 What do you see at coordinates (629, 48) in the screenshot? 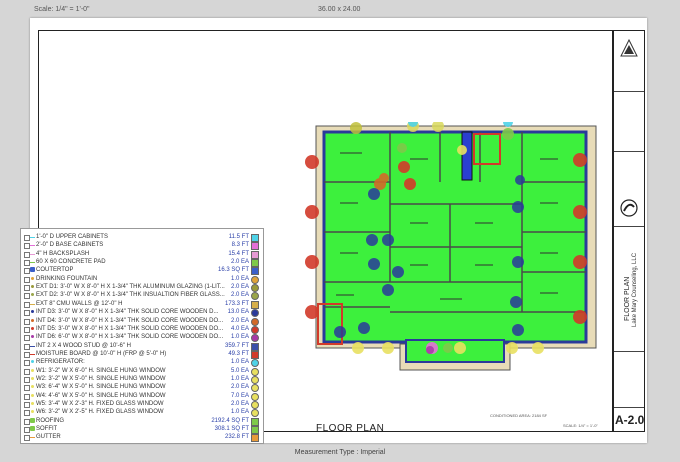
I see `logo-icon` at bounding box center [629, 48].